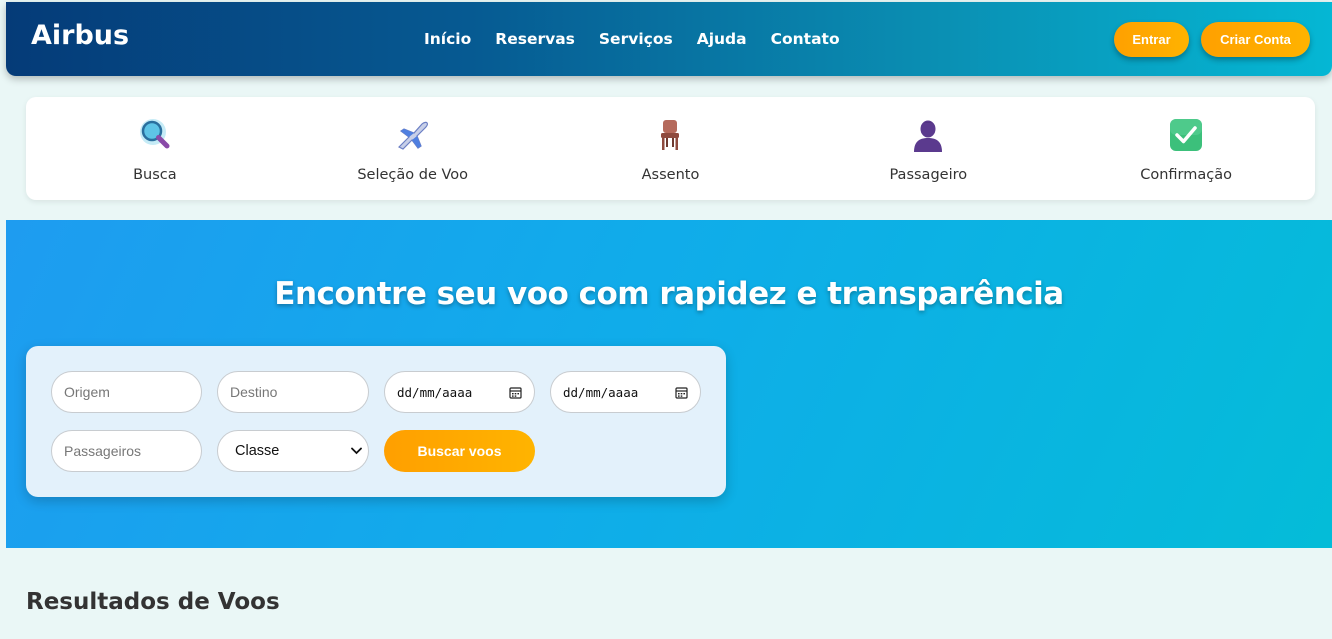  Describe the element at coordinates (376, 421) in the screenshot. I see `flight-search-form: dd/mm/aaaa dd/mm/aaaa Classe Bu` at that location.